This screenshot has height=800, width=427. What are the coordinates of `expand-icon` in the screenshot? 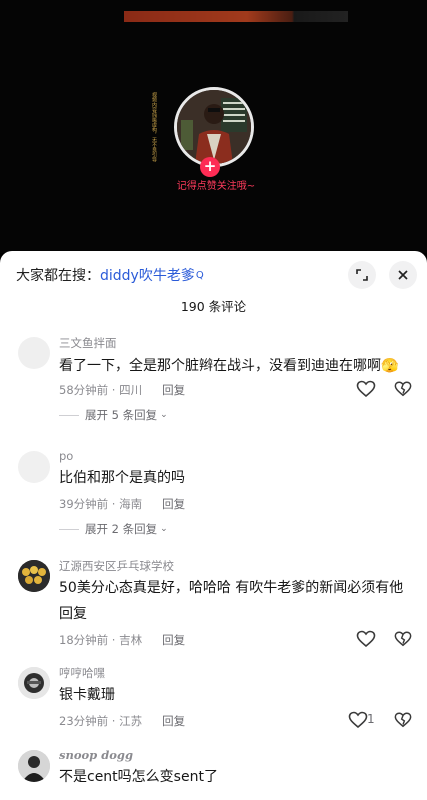 It's located at (362, 275).